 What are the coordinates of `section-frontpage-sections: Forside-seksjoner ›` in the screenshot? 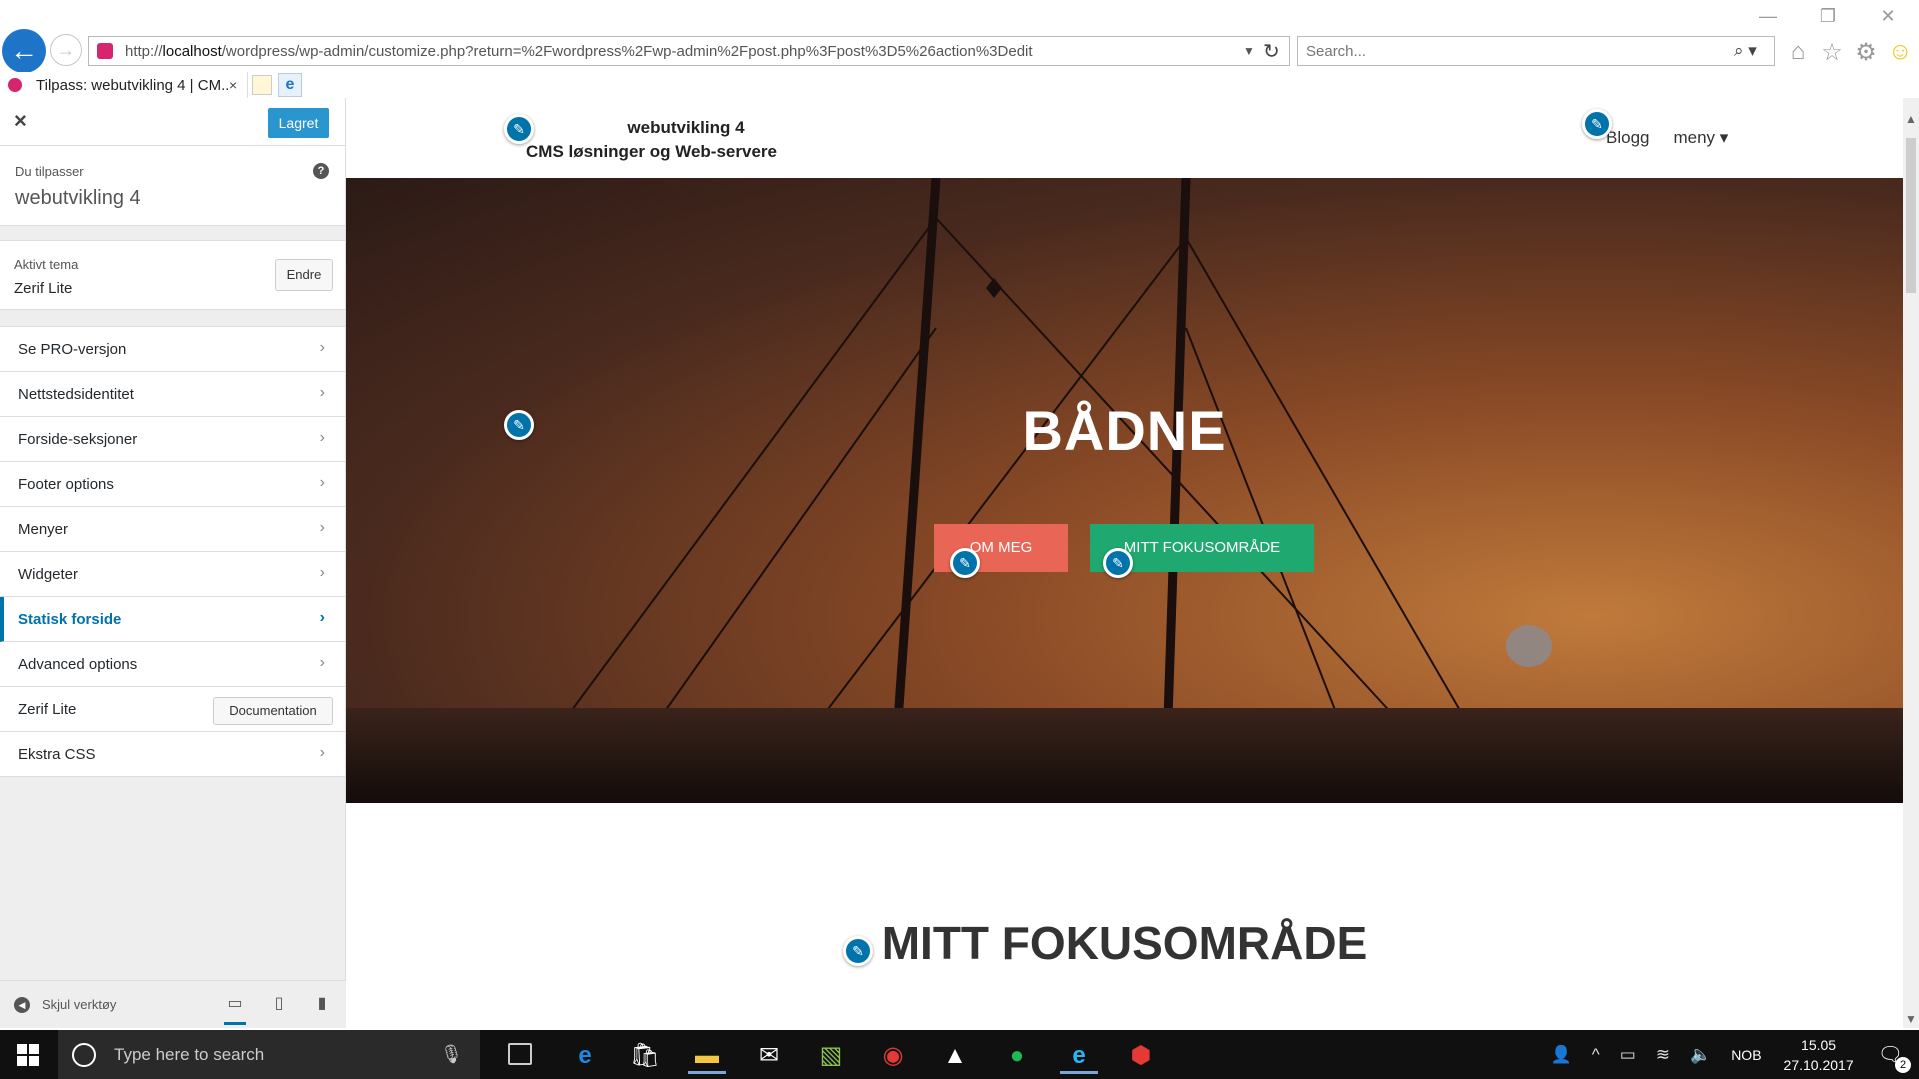 It's located at (172, 439).